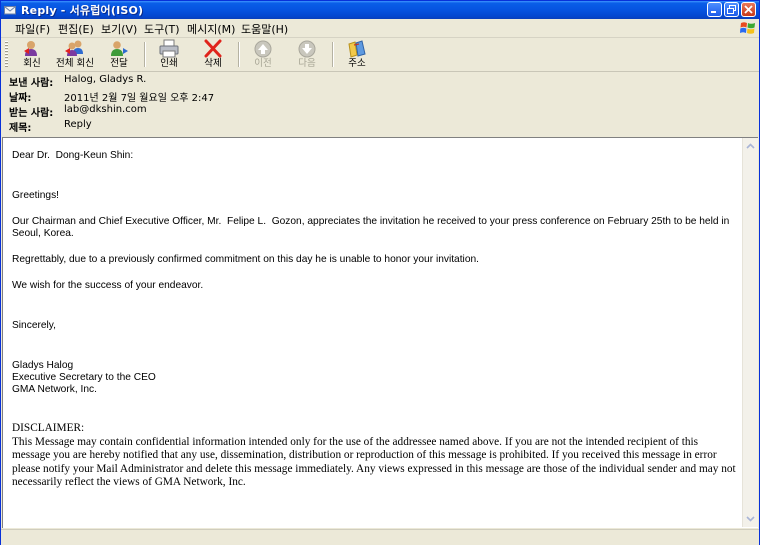  What do you see at coordinates (380, 55) in the screenshot?
I see `toolbar: 회신 전체 회신 전달 인쇄 삭제 이전 다음 주소` at bounding box center [380, 55].